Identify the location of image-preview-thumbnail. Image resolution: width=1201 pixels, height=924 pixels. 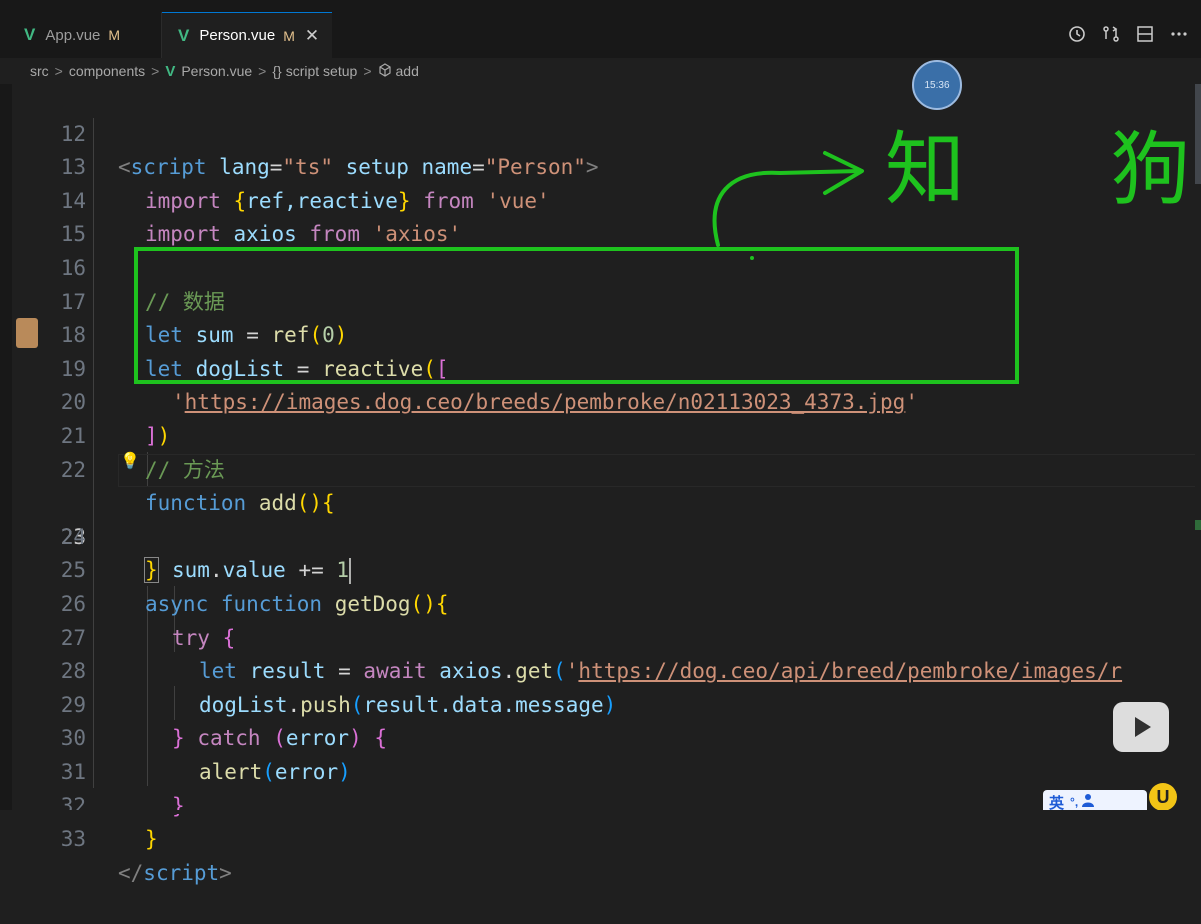
(27, 333).